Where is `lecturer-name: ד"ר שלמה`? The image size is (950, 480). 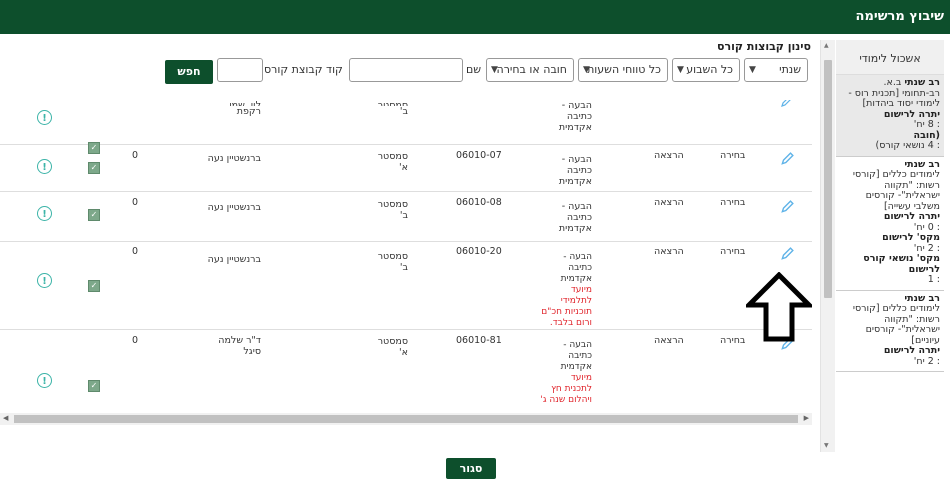
lecturer-name: ד"ר שלמה is located at coordinates (239, 340).